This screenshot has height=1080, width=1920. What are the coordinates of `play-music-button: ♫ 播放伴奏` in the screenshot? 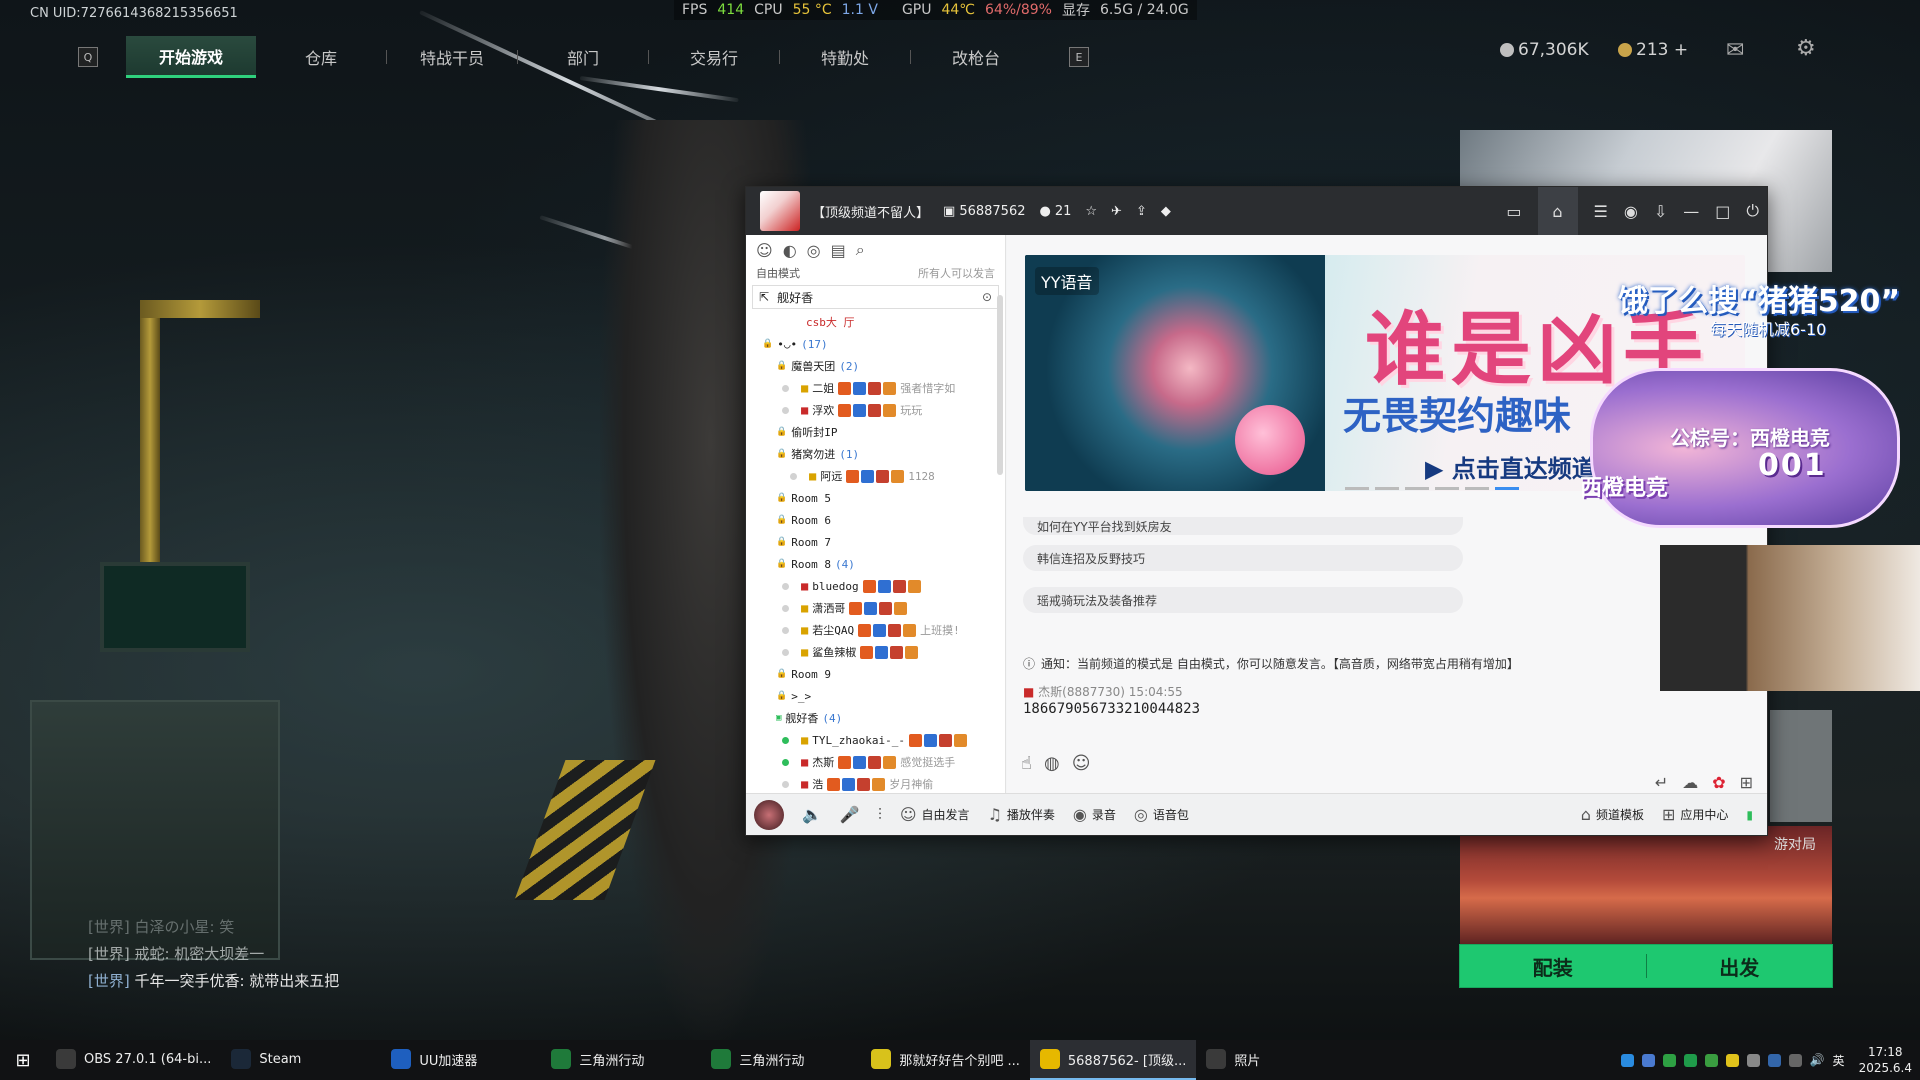 It's located at (1021, 814).